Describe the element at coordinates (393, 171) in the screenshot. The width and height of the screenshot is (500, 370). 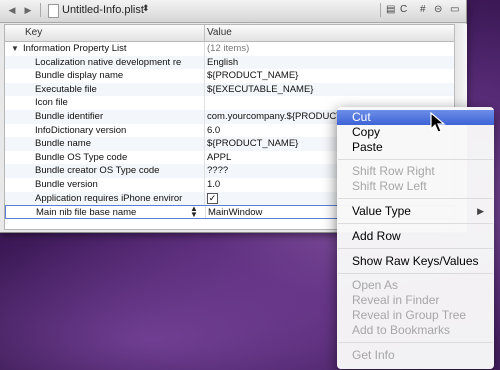
I see `menu-label: Shift Row Right` at that location.